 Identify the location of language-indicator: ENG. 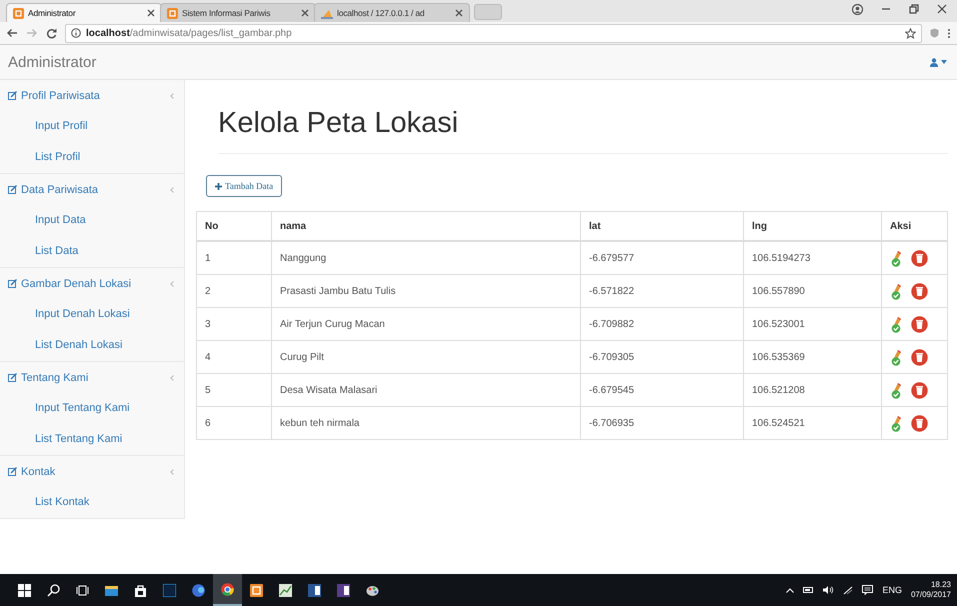
(892, 590).